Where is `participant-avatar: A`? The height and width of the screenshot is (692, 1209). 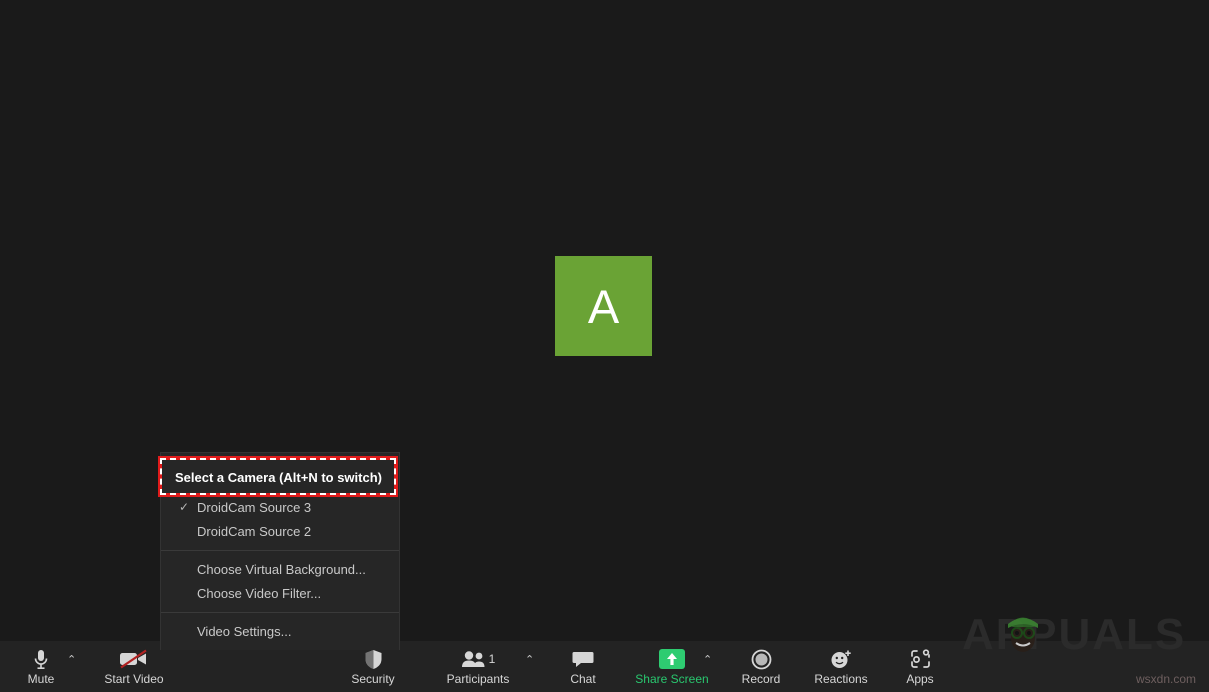
participant-avatar: A is located at coordinates (603, 306).